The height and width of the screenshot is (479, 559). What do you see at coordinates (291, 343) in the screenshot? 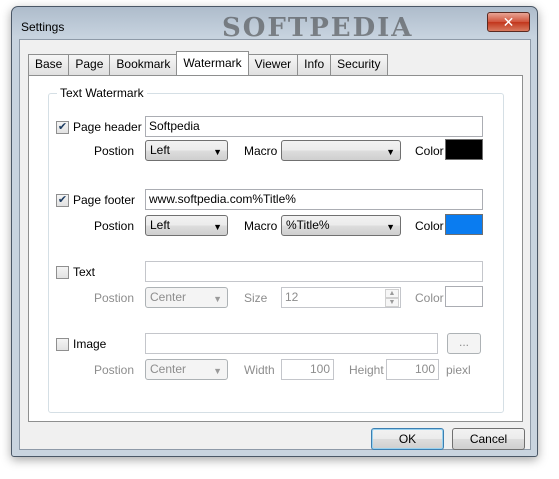
I see `image-path-input` at bounding box center [291, 343].